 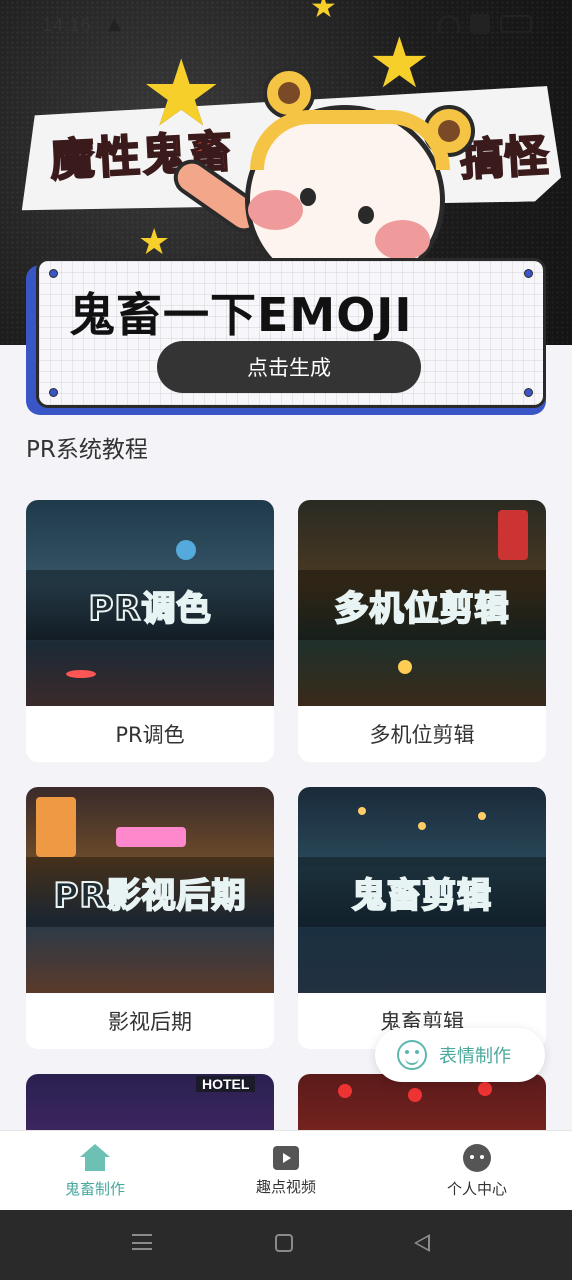 I want to click on tutorial-card: PR影视后期 影视后期, so click(x=150, y=918).